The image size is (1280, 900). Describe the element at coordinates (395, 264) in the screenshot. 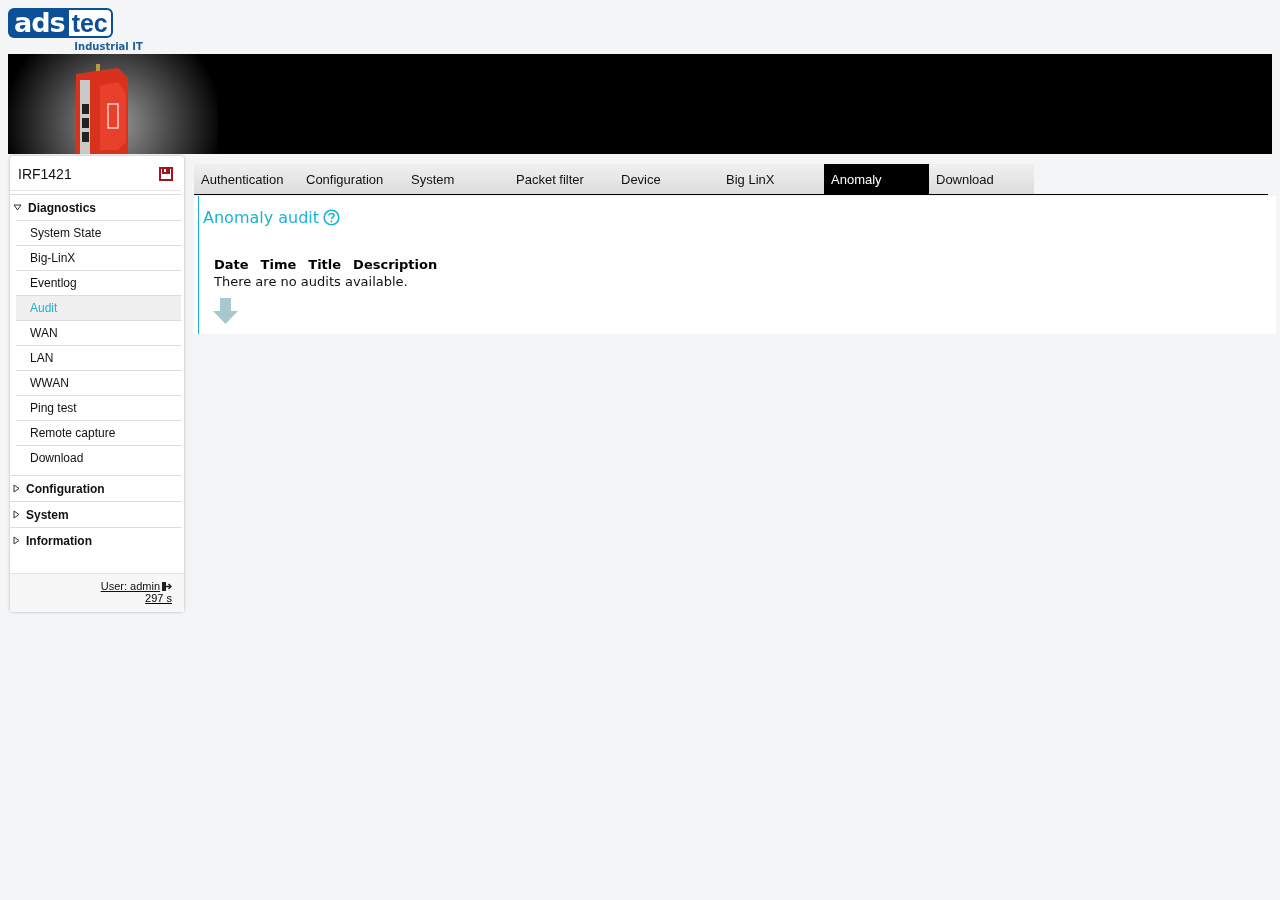

I see `column-header: Description` at that location.